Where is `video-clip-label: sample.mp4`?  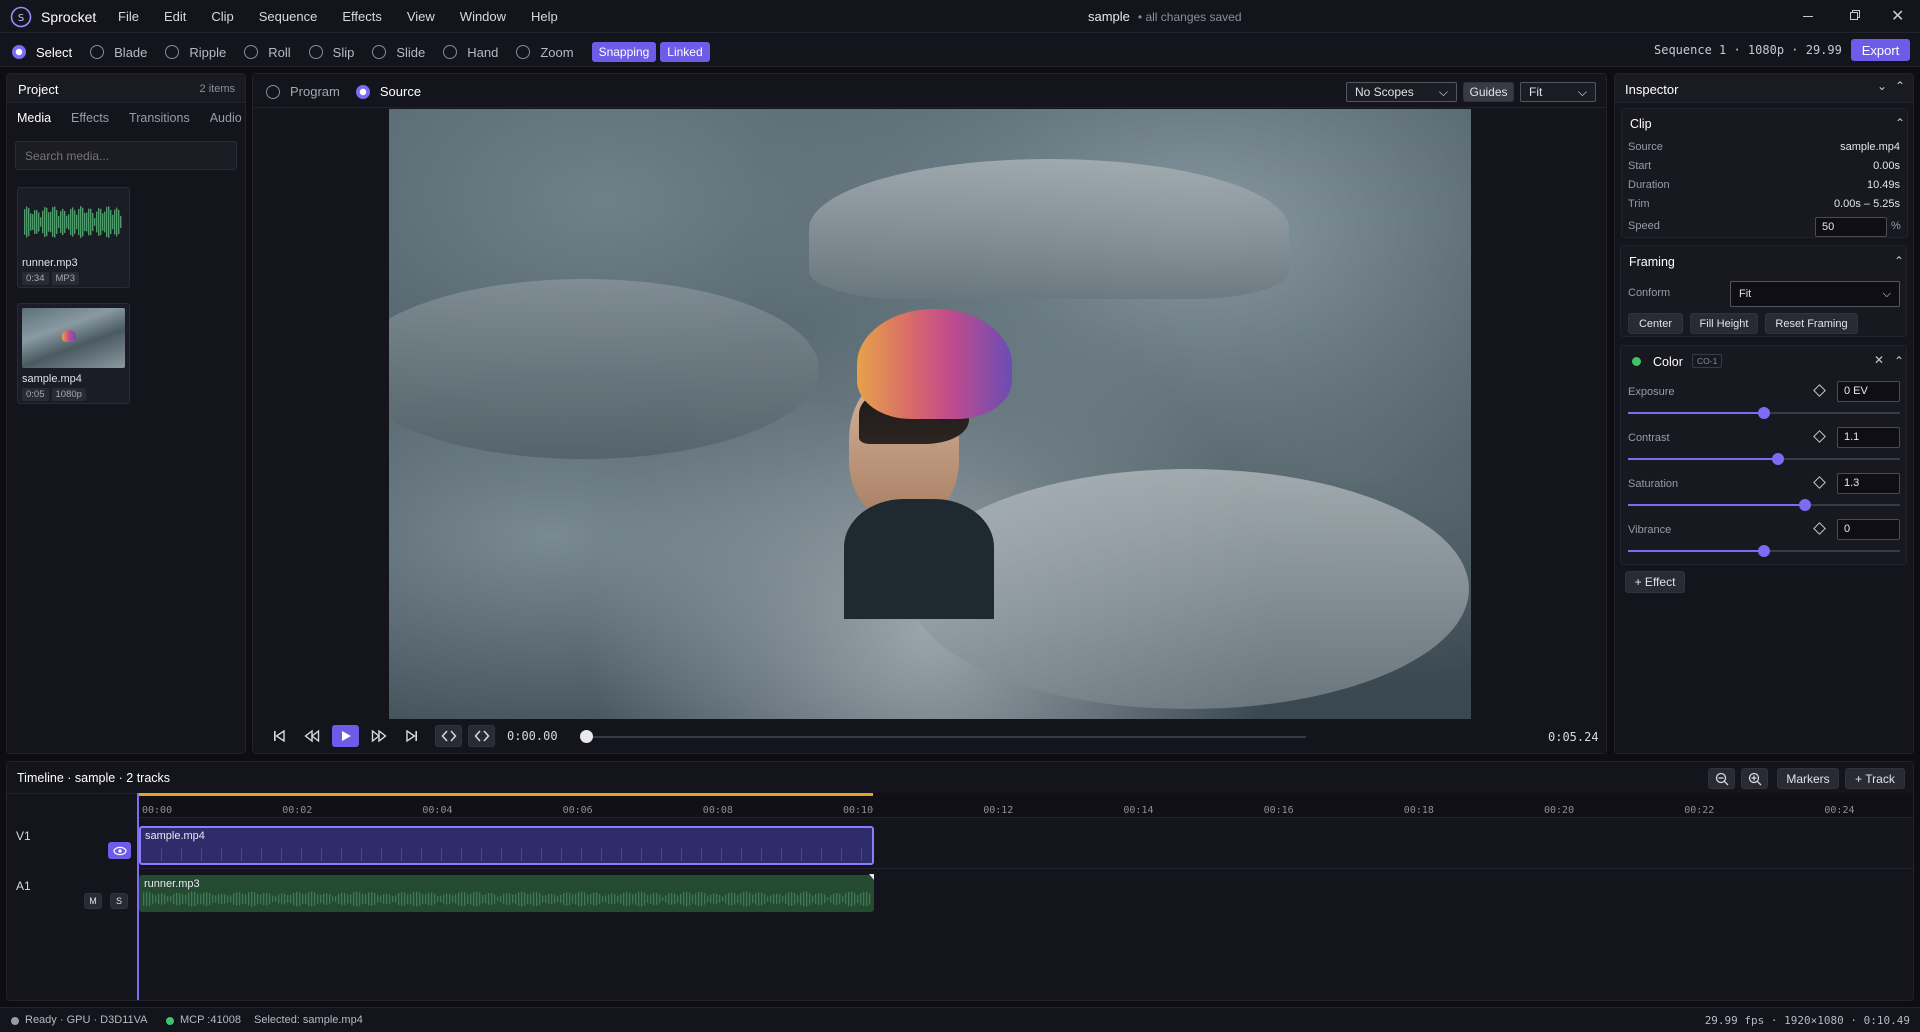 video-clip-label: sample.mp4 is located at coordinates (175, 836).